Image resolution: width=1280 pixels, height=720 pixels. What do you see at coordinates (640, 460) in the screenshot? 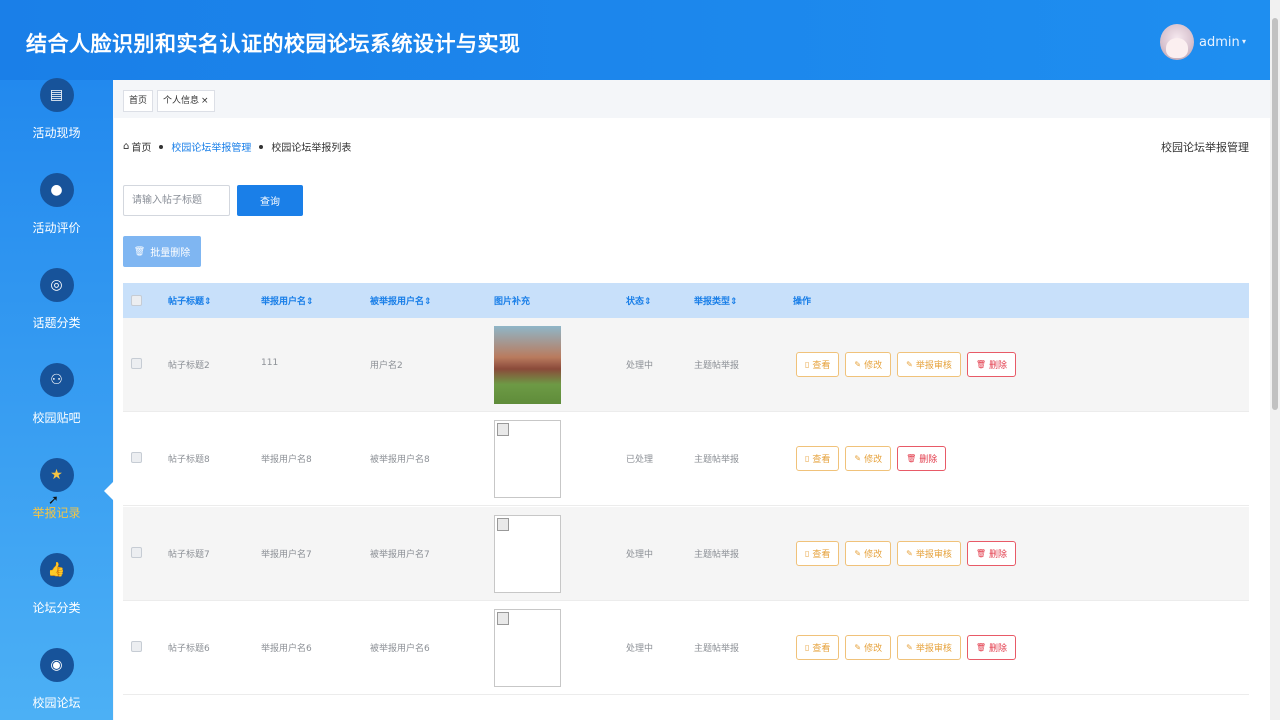
I see `cell-status: 已处理` at bounding box center [640, 460].